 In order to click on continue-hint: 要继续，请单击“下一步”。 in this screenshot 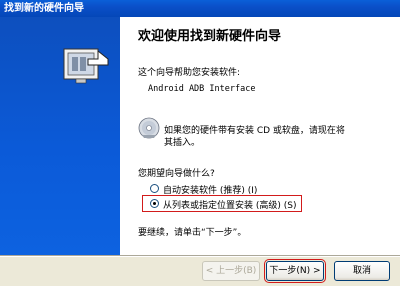, I will do `click(192, 233)`.